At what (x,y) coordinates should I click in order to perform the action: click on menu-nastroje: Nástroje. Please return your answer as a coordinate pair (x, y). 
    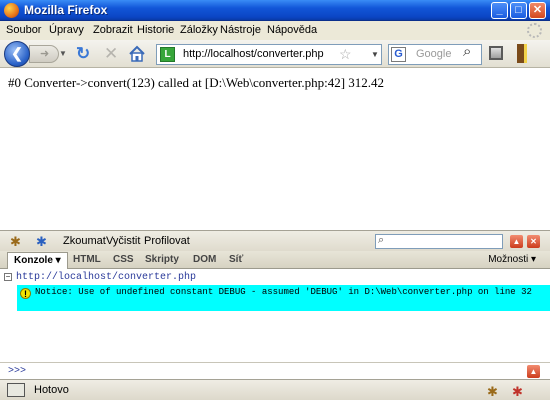
    Looking at the image, I should click on (240, 30).